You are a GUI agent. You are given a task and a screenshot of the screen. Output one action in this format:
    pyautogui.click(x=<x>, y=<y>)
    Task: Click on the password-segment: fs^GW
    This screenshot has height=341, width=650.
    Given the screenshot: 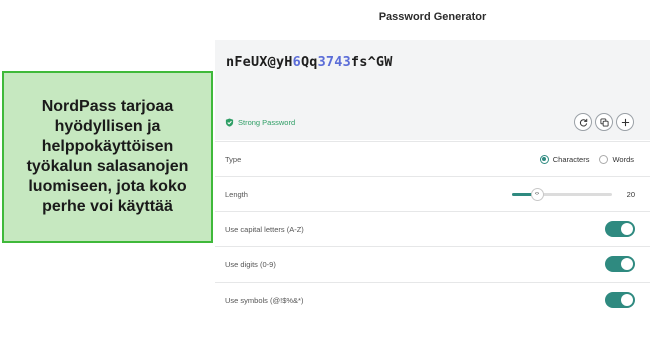 What is the action you would take?
    pyautogui.click(x=371, y=62)
    